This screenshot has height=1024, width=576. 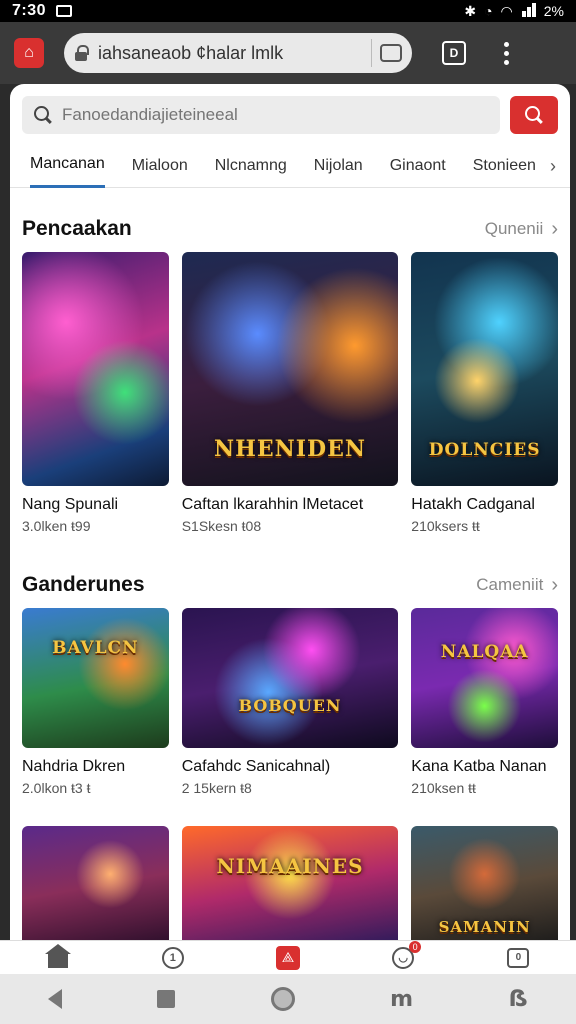 What do you see at coordinates (290, 866) in the screenshot?
I see `game-logo: NIMAAINES` at bounding box center [290, 866].